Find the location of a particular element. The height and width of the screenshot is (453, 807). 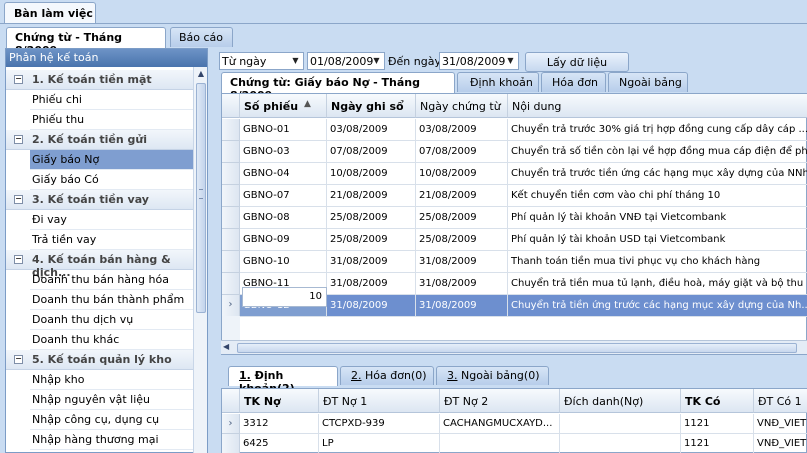

tab-chung-tu-giay-bao-no: Chứng từ: Giấy báo Nợ - Tháng 8/2009 is located at coordinates (338, 87).